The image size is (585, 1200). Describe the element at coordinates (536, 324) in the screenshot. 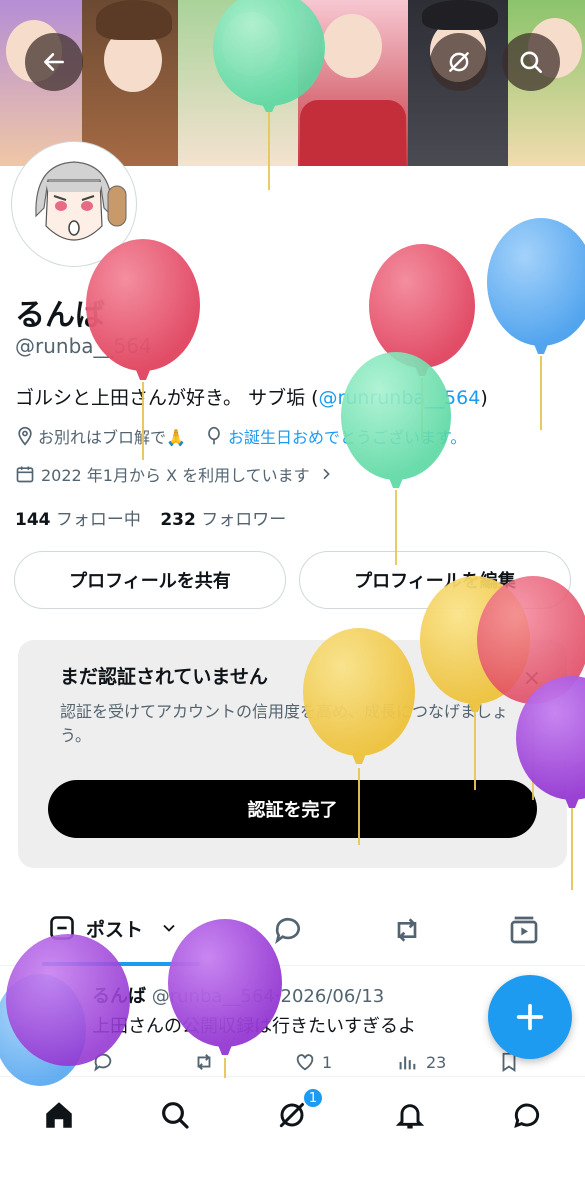

I see `balloon-blue` at that location.